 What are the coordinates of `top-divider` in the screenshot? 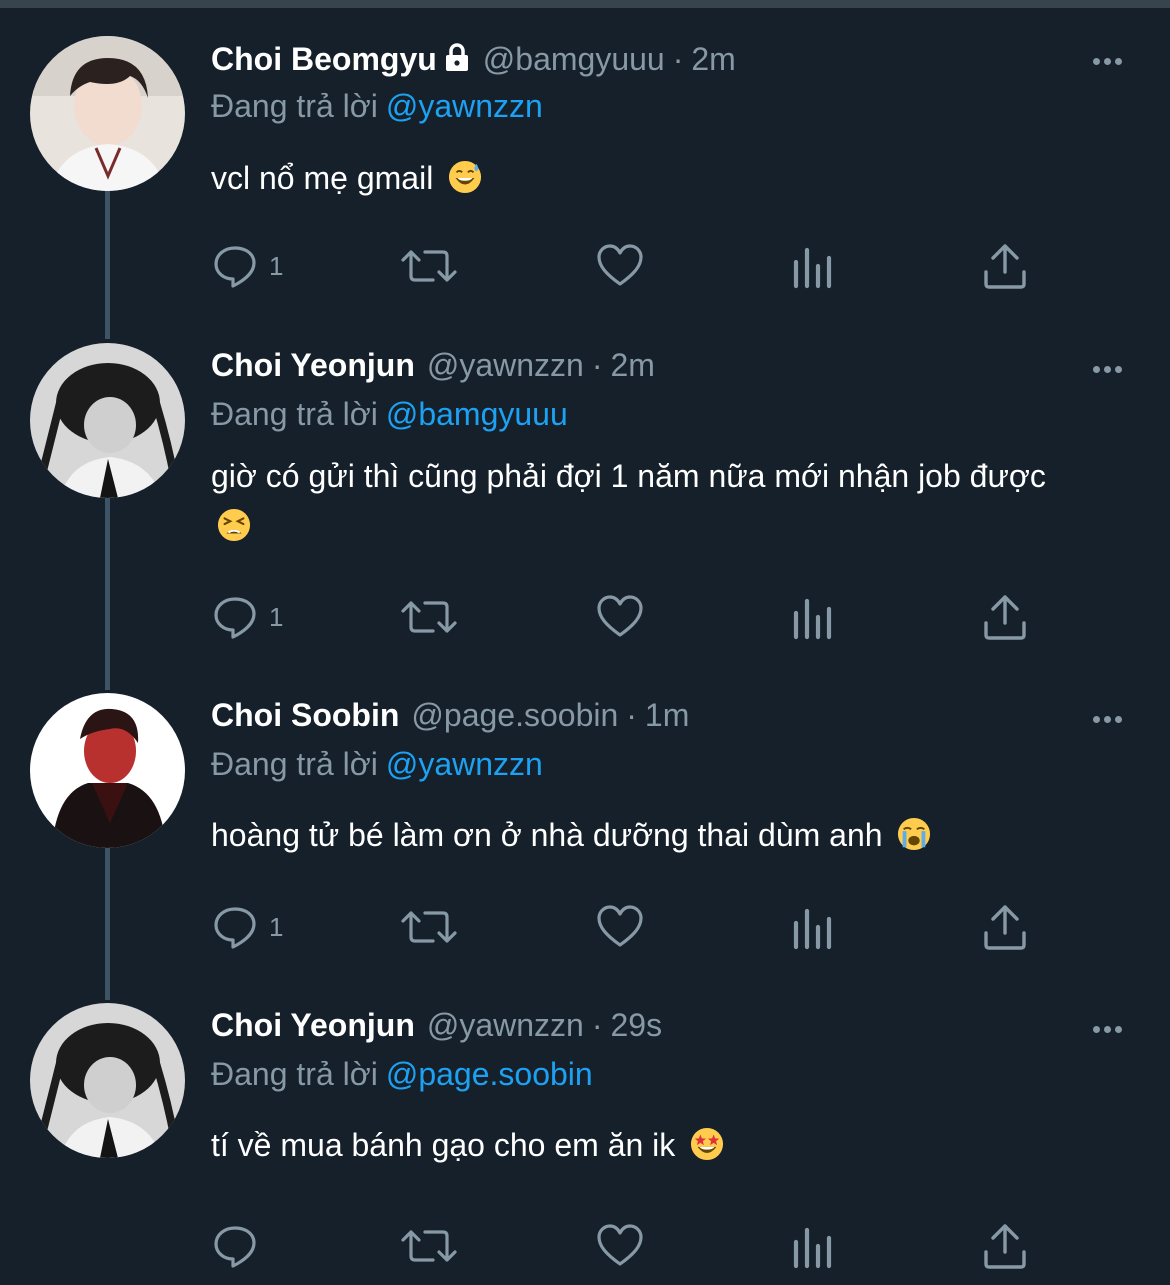 It's located at (585, 4).